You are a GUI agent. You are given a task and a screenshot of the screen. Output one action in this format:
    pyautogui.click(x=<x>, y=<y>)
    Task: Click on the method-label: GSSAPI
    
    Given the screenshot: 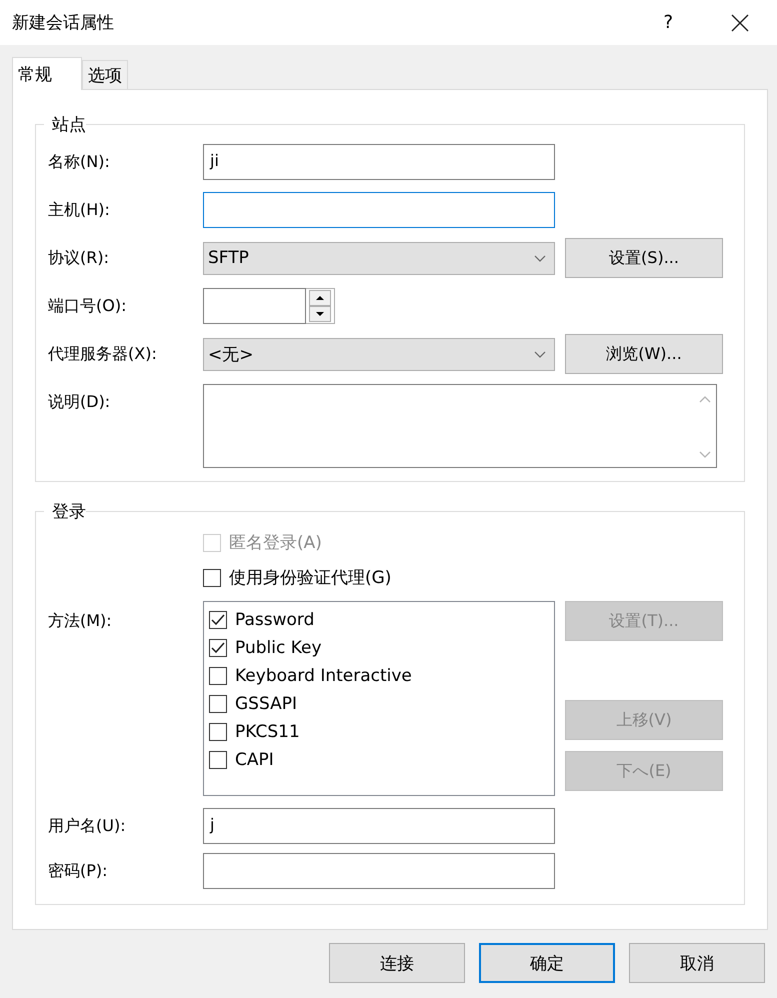 What is the action you would take?
    pyautogui.click(x=266, y=704)
    